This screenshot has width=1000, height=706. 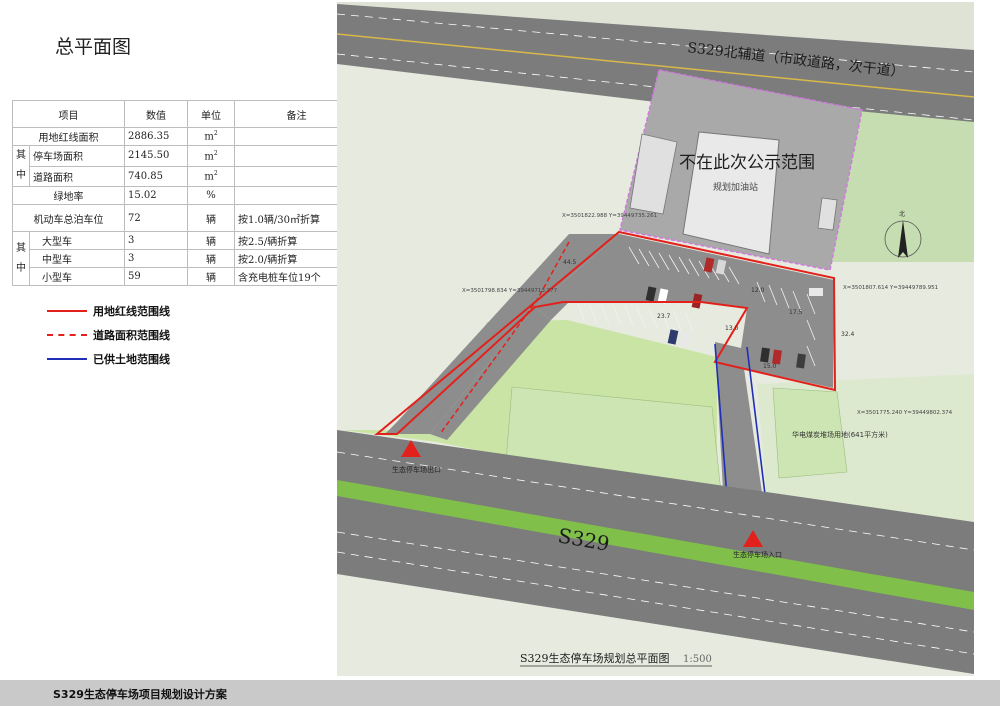 What do you see at coordinates (67, 335) in the screenshot?
I see `legend-line-red-dashed` at bounding box center [67, 335].